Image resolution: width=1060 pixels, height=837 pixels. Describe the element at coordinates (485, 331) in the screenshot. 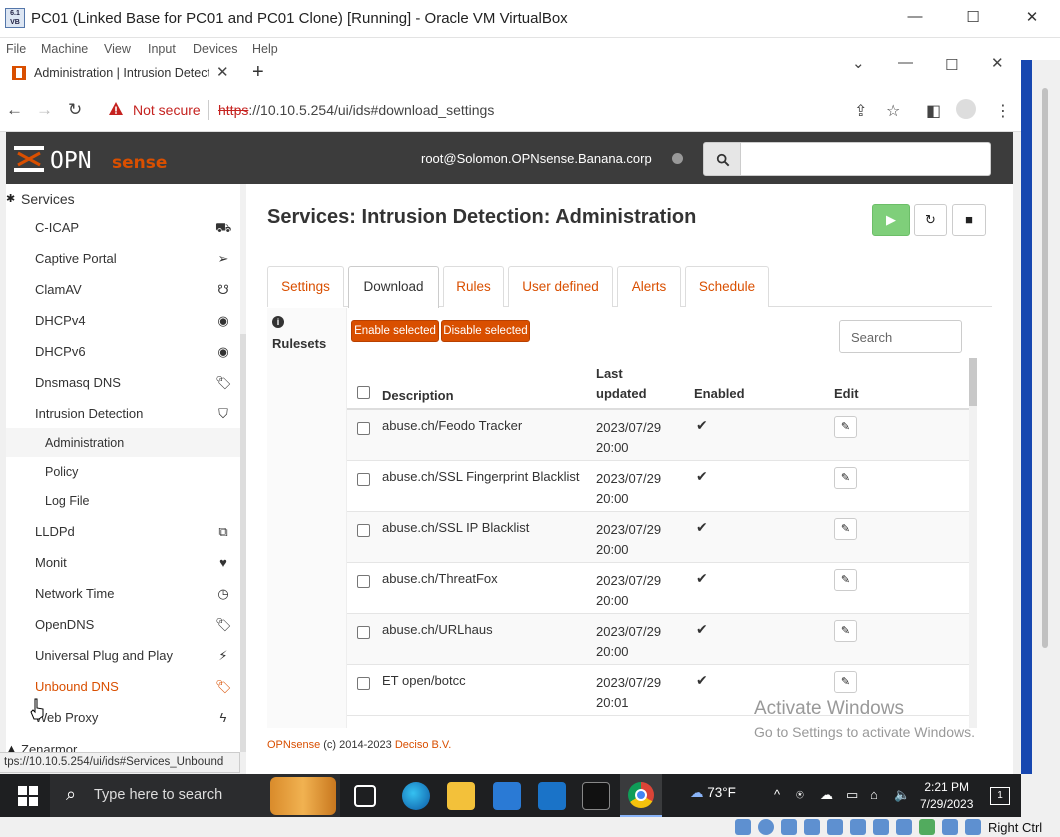

I see `disable-selected-button: Disable selected` at that location.